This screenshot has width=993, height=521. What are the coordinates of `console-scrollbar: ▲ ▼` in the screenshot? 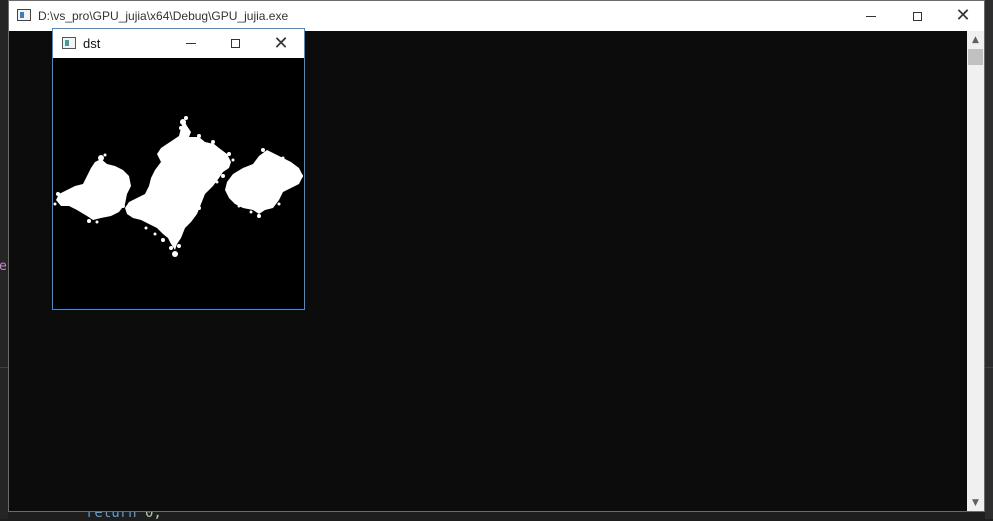 It's located at (975, 271).